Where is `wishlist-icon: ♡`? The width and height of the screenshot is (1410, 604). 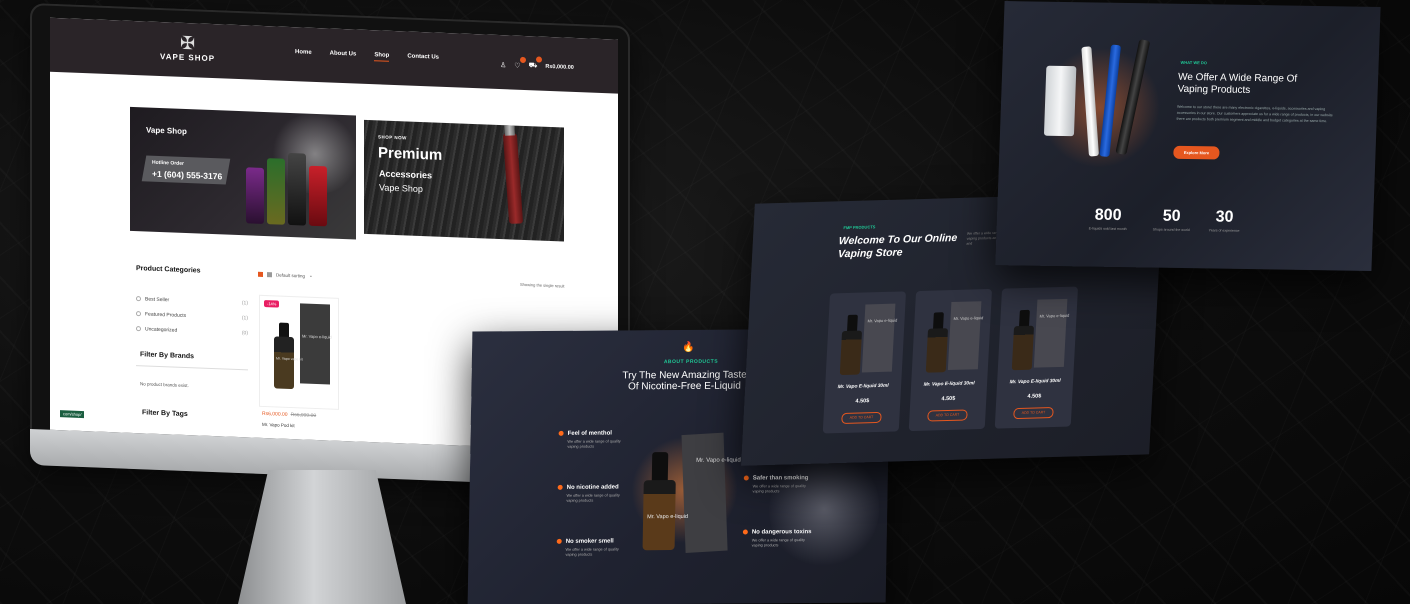
wishlist-icon: ♡ is located at coordinates (520, 62).